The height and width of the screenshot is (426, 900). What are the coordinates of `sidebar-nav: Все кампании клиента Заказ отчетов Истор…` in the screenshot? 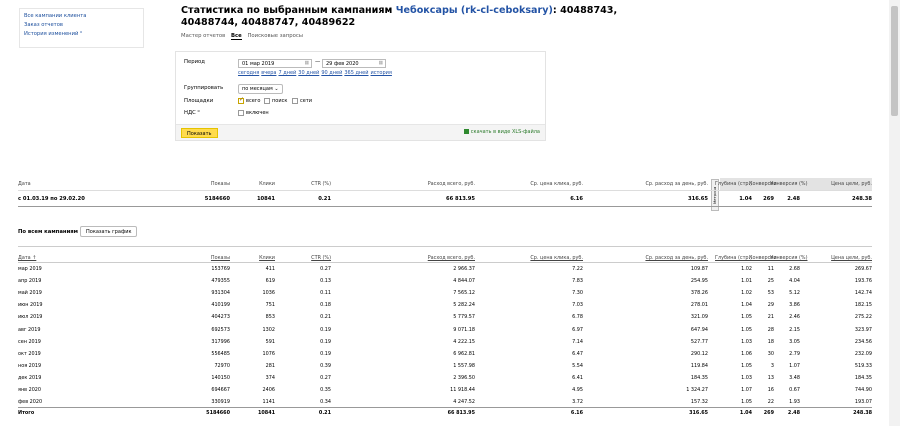 It's located at (81, 28).